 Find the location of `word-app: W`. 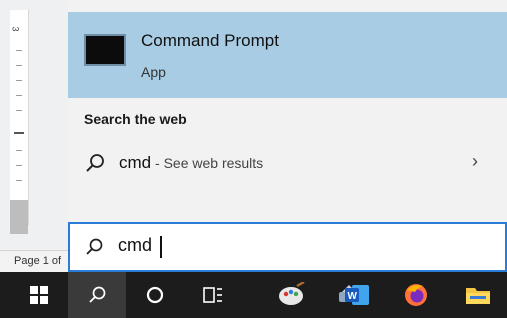

word-app: W is located at coordinates (357, 295).